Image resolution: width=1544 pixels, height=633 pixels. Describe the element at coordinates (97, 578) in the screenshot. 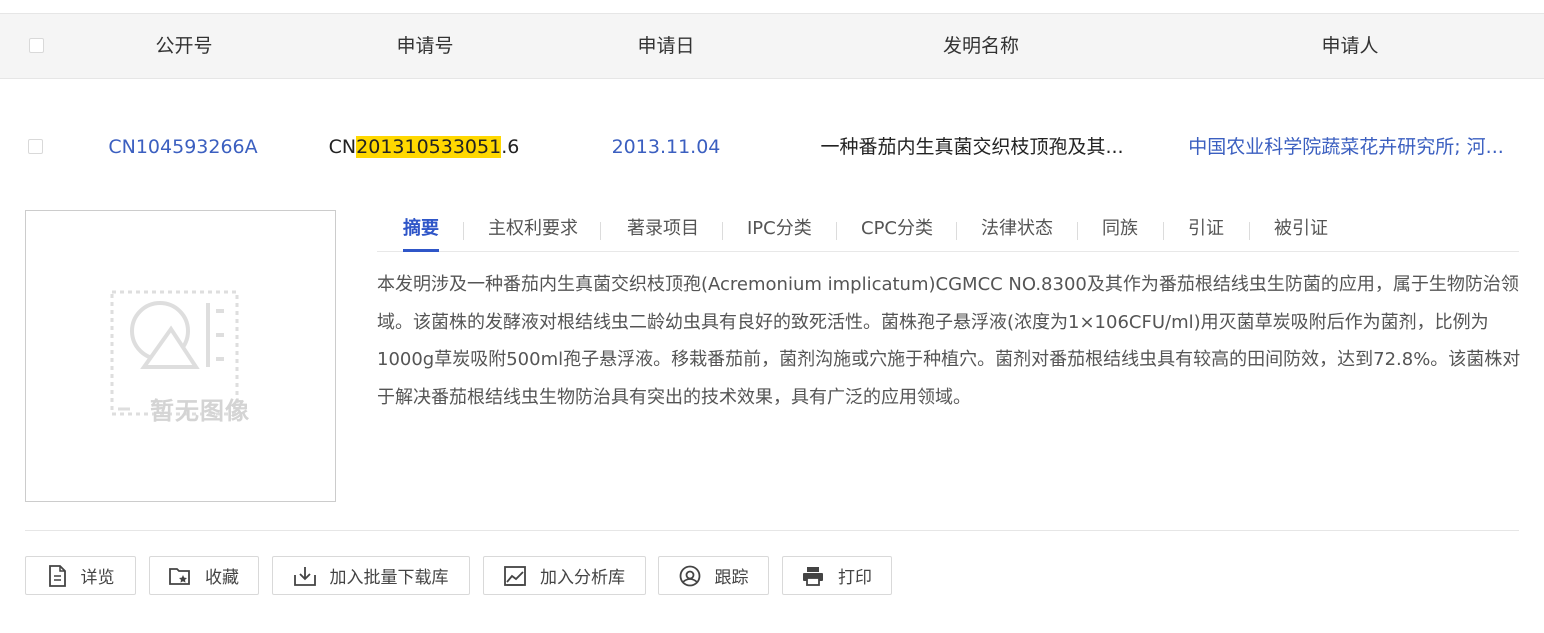

I see `detail-label: 详览` at that location.